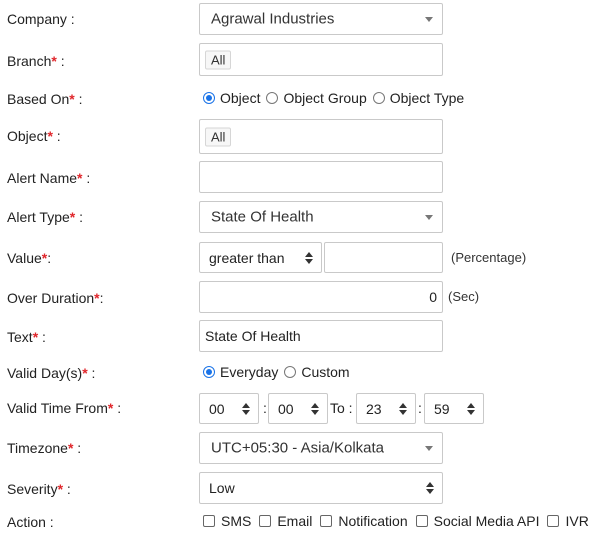 The height and width of the screenshot is (536, 600). What do you see at coordinates (44, 448) in the screenshot?
I see `timezone-label: Timezone* :` at bounding box center [44, 448].